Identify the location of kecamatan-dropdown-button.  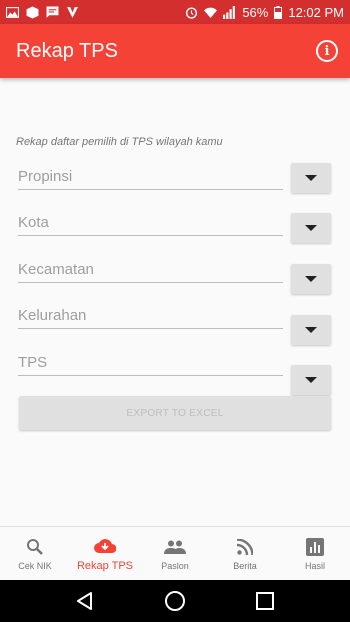
(311, 279).